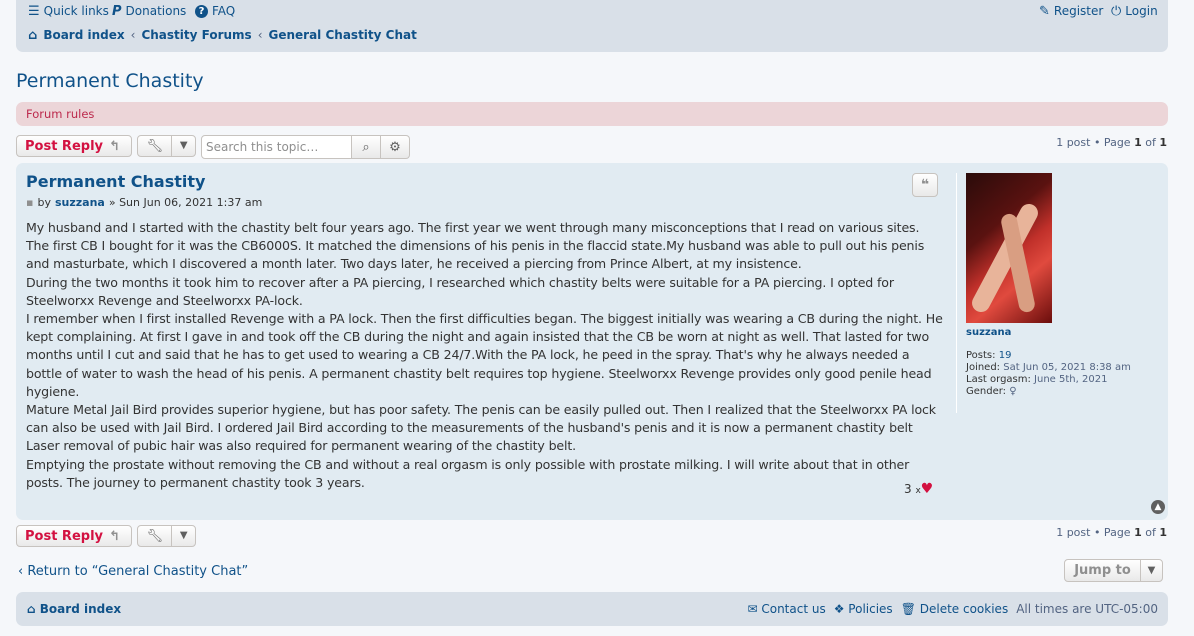  I want to click on donations-label: Donations, so click(156, 11).